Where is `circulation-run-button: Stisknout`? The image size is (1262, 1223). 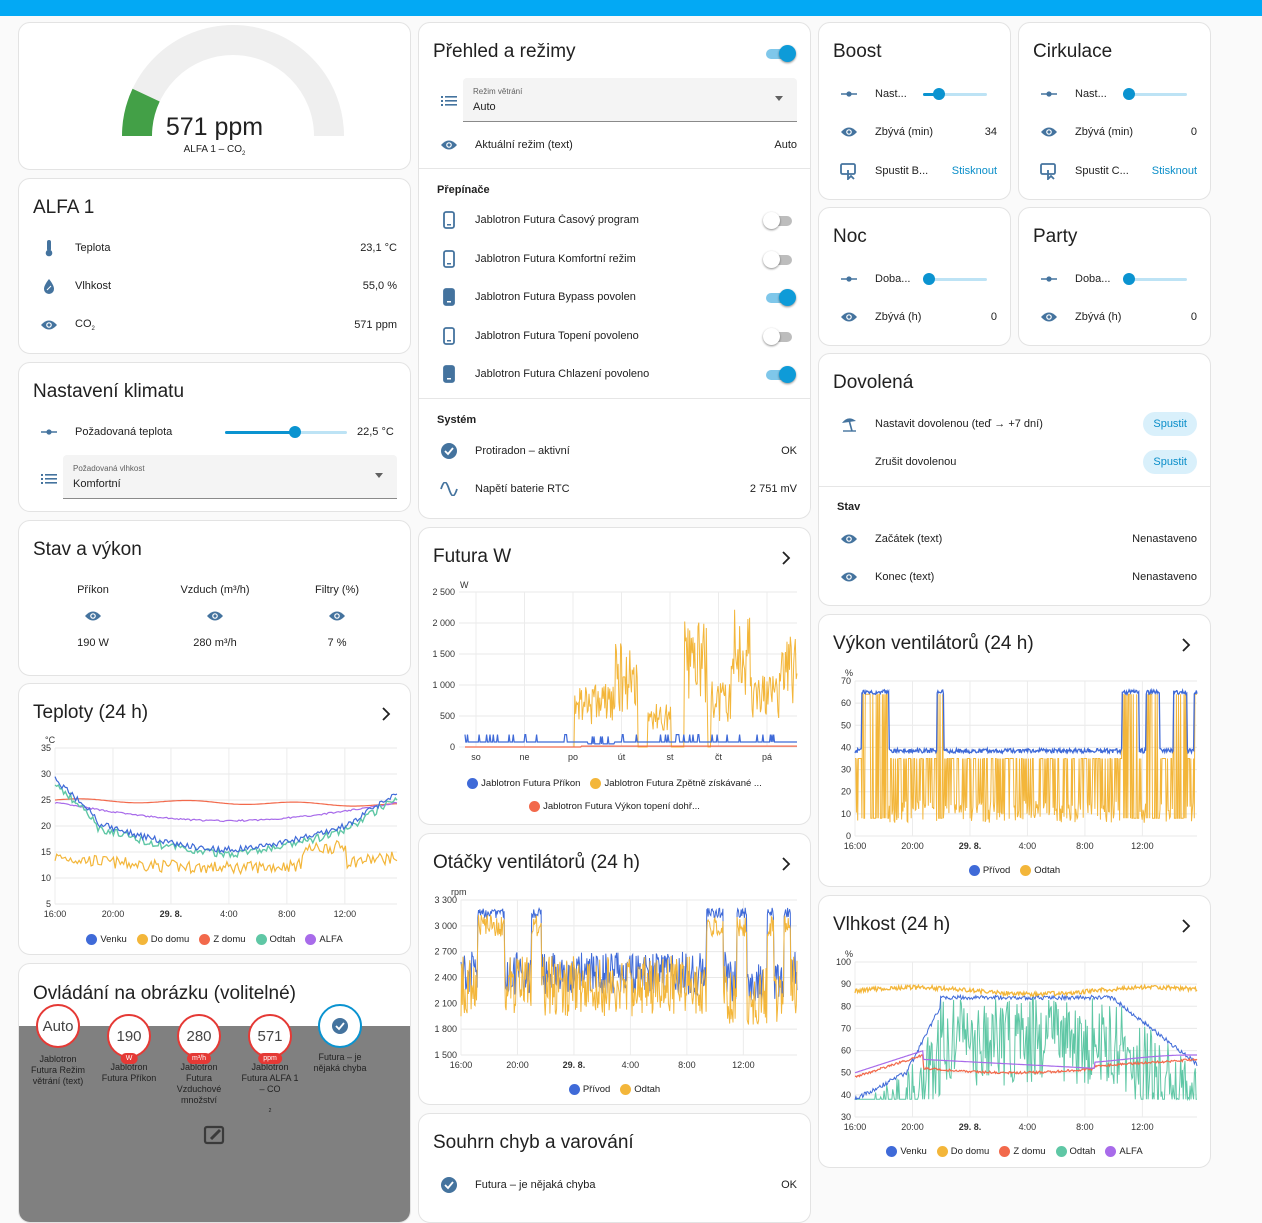 circulation-run-button: Stisknout is located at coordinates (1174, 171).